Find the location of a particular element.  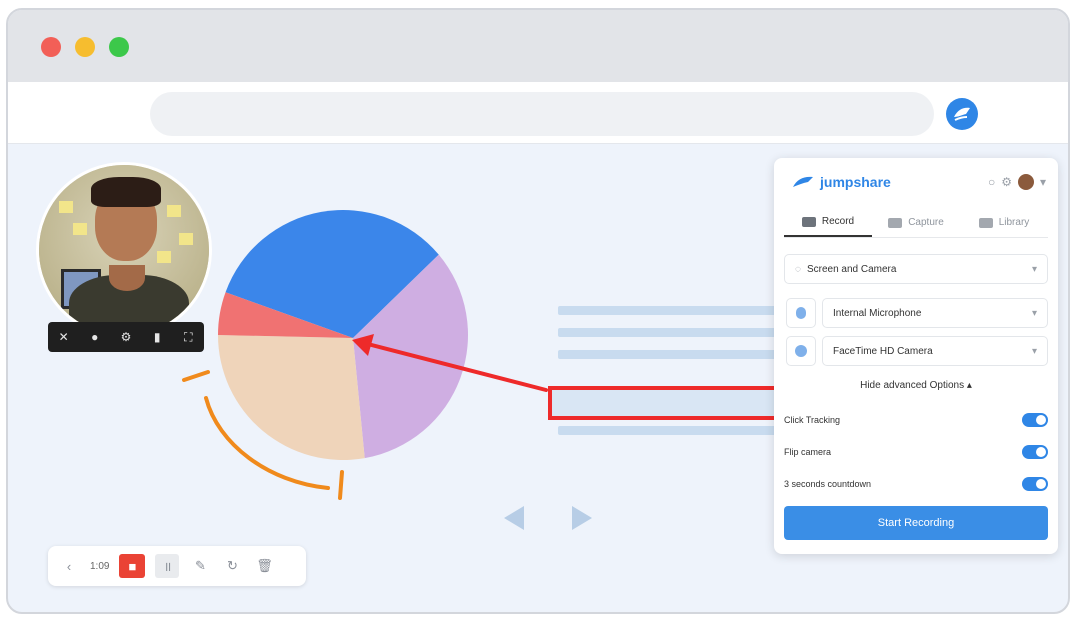

advanced-options-link: Hide advanced Options ▴ is located at coordinates (916, 385).